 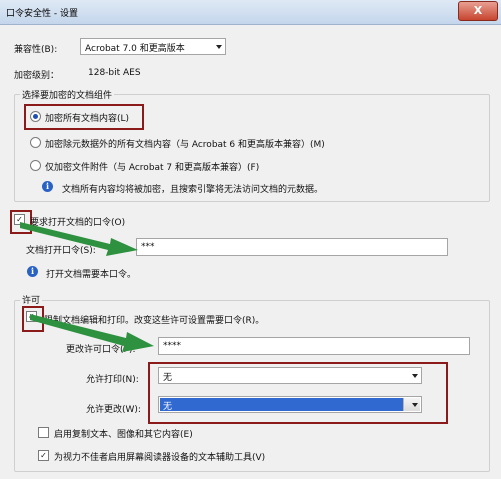 I want to click on radio-encrypt-attachments-label: 仅加密文件附件（与 Acrobat 7 和更高版本兼容）(F), so click(x=152, y=168).